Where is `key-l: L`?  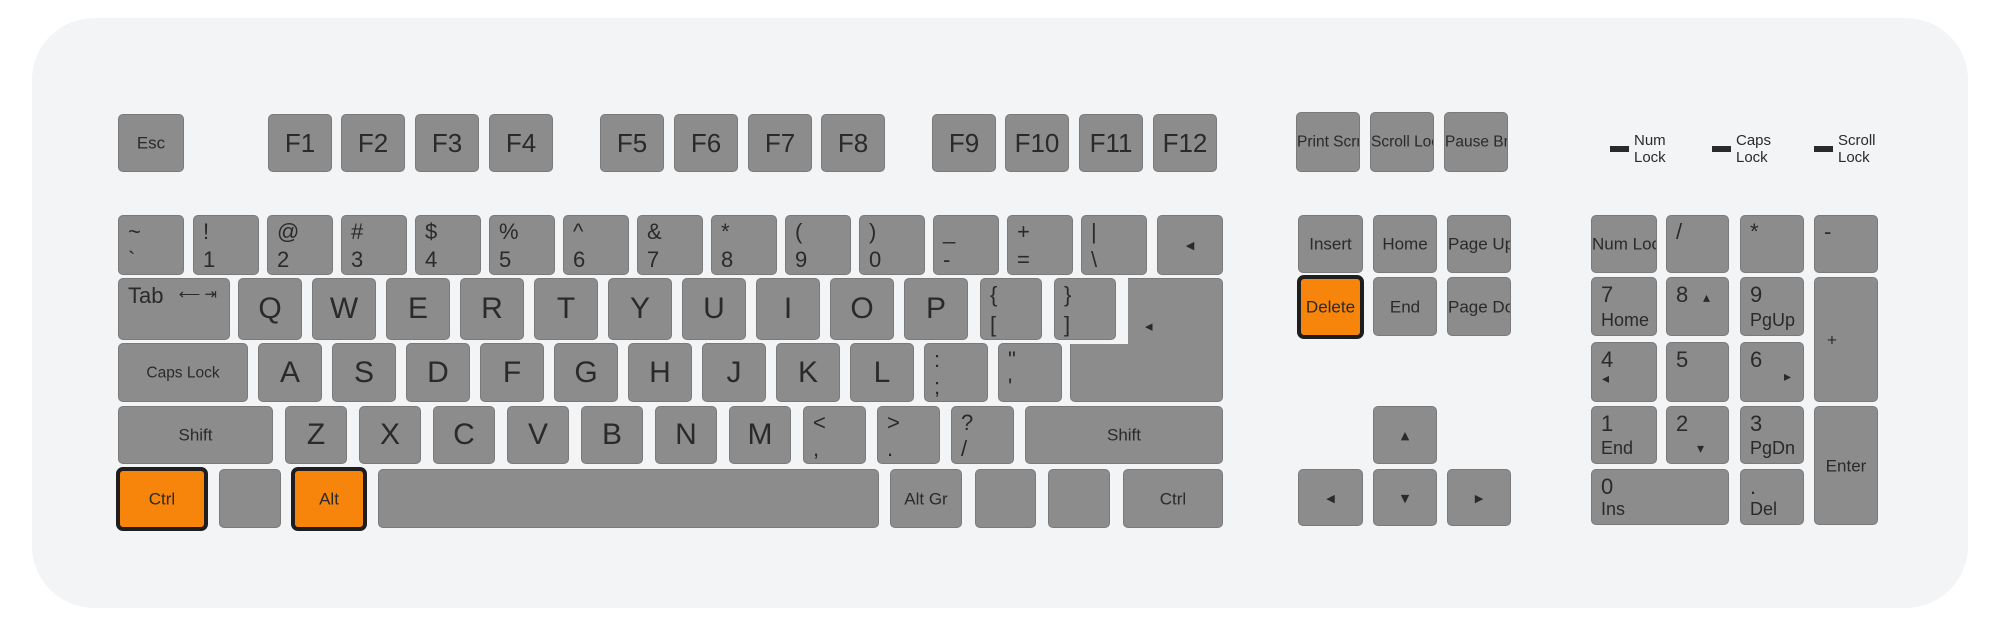 key-l: L is located at coordinates (882, 372).